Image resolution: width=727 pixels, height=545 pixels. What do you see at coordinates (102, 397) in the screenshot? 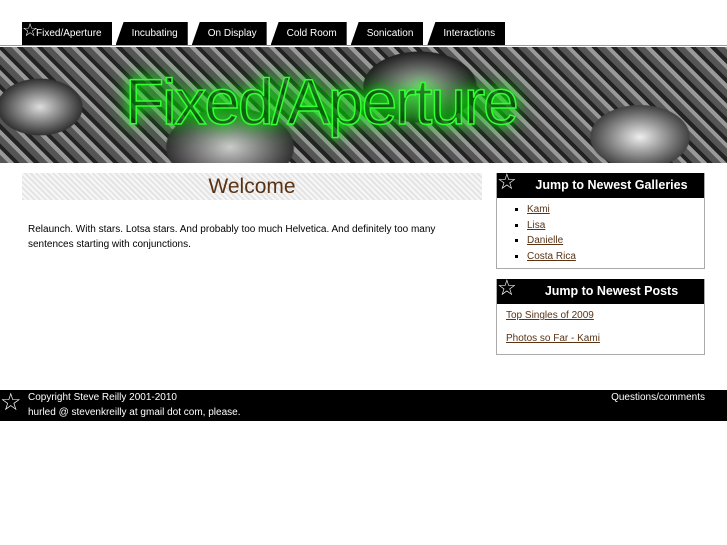
I see `copyright-text: Copyright Steve Reilly 2001-2010` at bounding box center [102, 397].